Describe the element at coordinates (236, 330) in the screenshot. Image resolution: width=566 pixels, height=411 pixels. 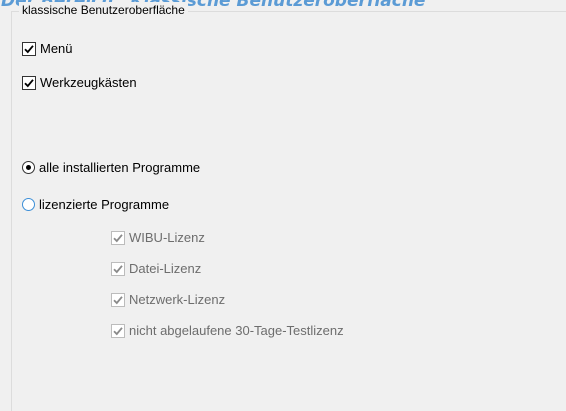
I see `trial-license-label: nicht abgelaufene 30-Tage-Testlizenz` at that location.